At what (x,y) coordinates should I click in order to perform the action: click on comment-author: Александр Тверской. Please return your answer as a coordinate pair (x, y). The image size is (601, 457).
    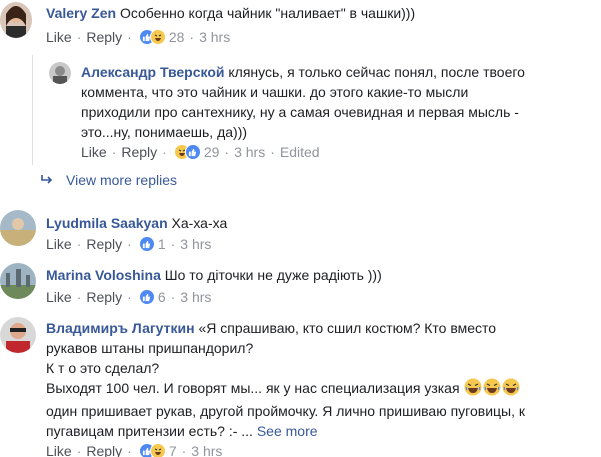
    Looking at the image, I should click on (153, 72).